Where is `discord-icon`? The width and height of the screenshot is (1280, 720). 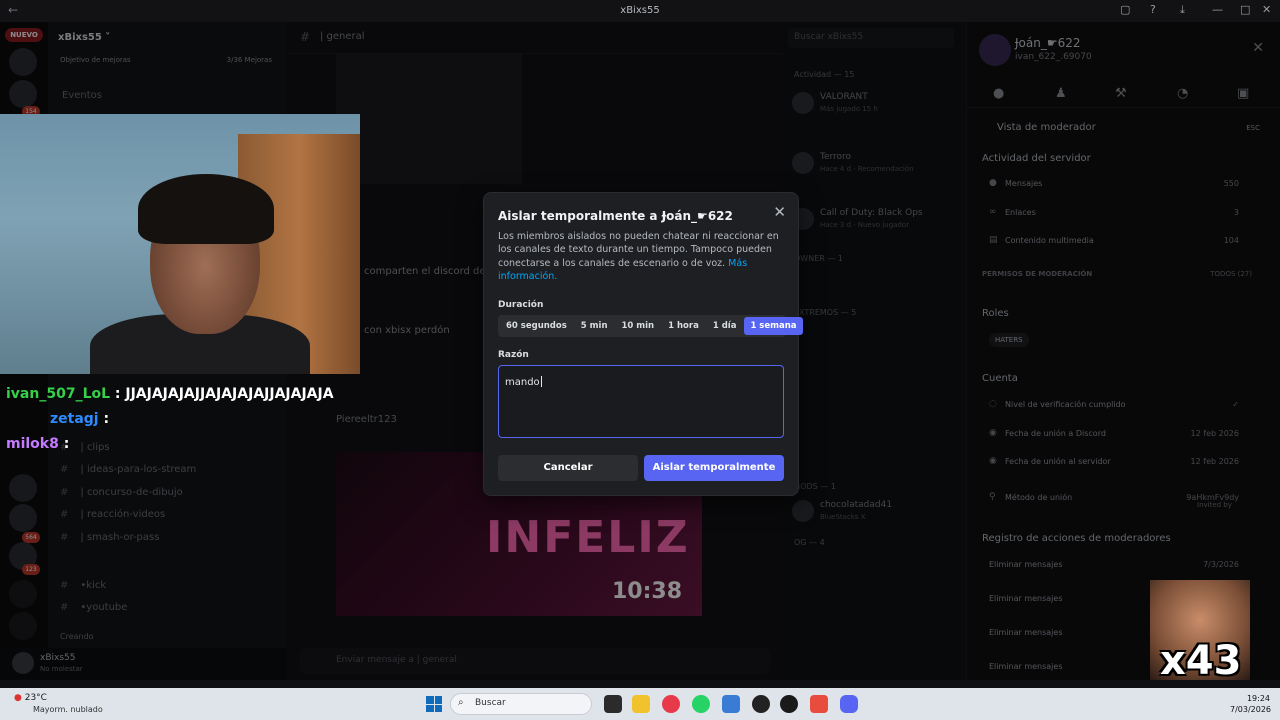 discord-icon is located at coordinates (849, 704).